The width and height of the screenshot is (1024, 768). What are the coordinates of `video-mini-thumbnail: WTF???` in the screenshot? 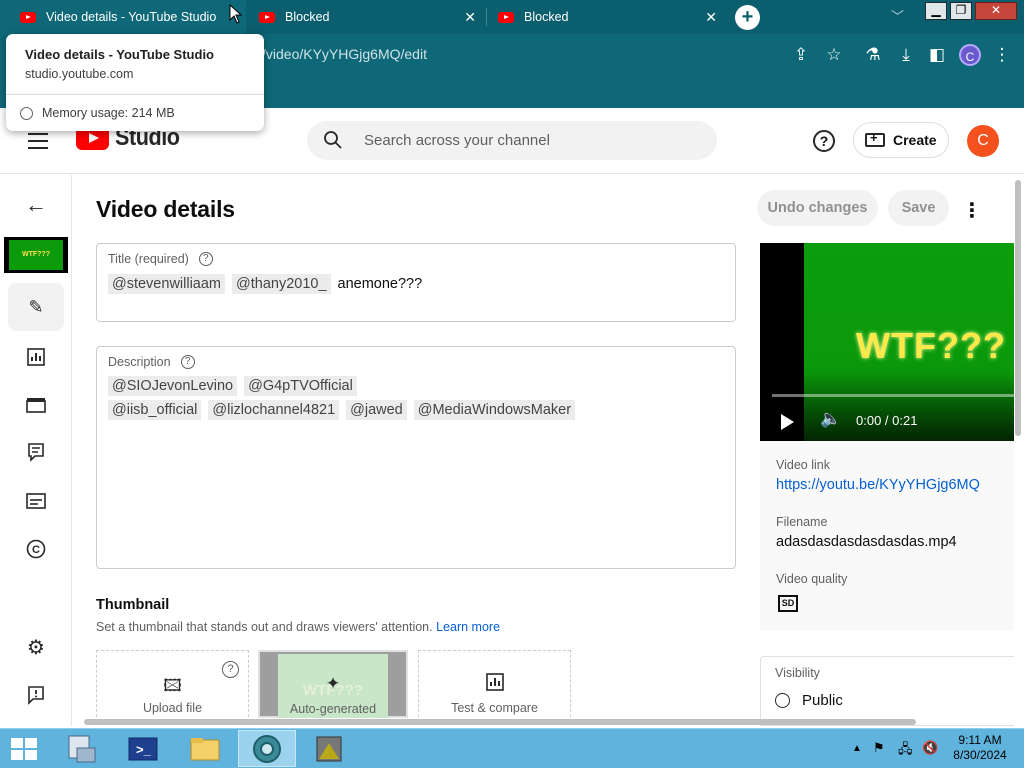 It's located at (36, 255).